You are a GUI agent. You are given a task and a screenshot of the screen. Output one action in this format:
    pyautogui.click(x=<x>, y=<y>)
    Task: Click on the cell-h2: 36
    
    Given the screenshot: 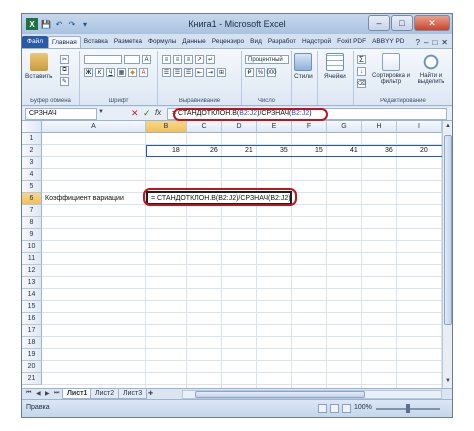 What is the action you would take?
    pyautogui.click(x=389, y=150)
    